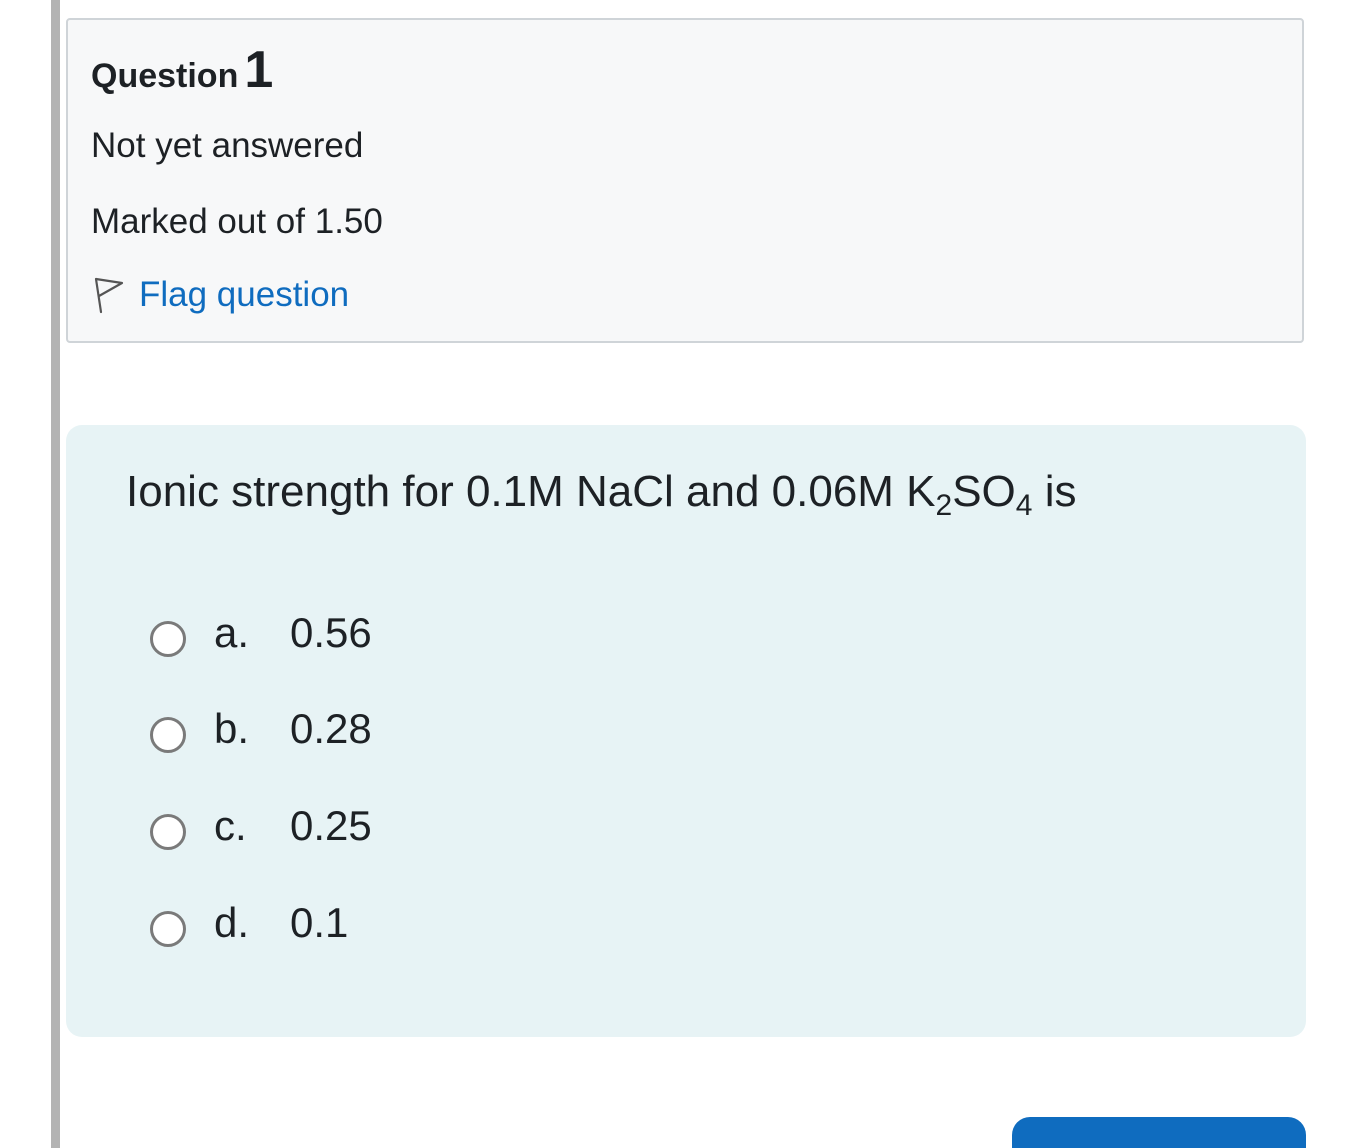  What do you see at coordinates (168, 639) in the screenshot?
I see `radio-button-a` at bounding box center [168, 639].